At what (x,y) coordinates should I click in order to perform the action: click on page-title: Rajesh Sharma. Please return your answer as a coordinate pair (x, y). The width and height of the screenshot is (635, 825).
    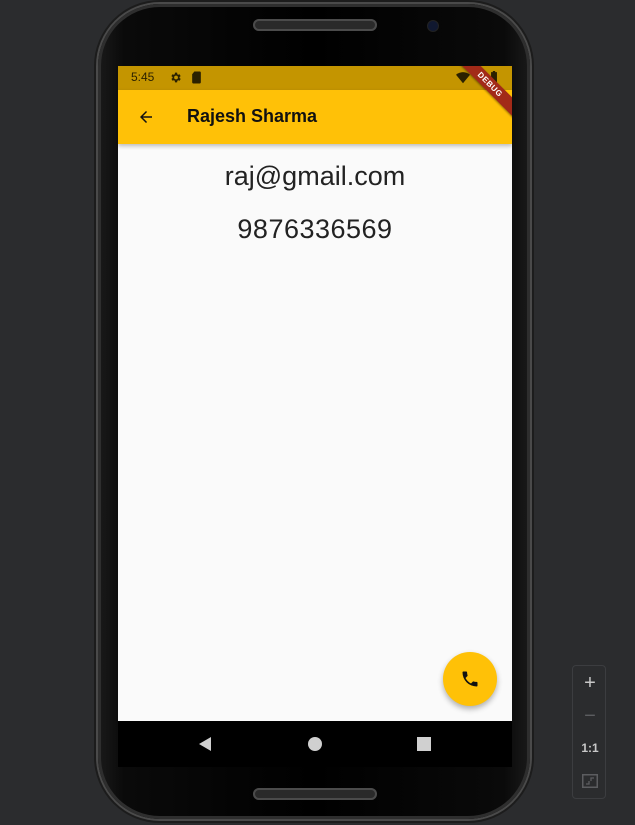
    Looking at the image, I should click on (252, 116).